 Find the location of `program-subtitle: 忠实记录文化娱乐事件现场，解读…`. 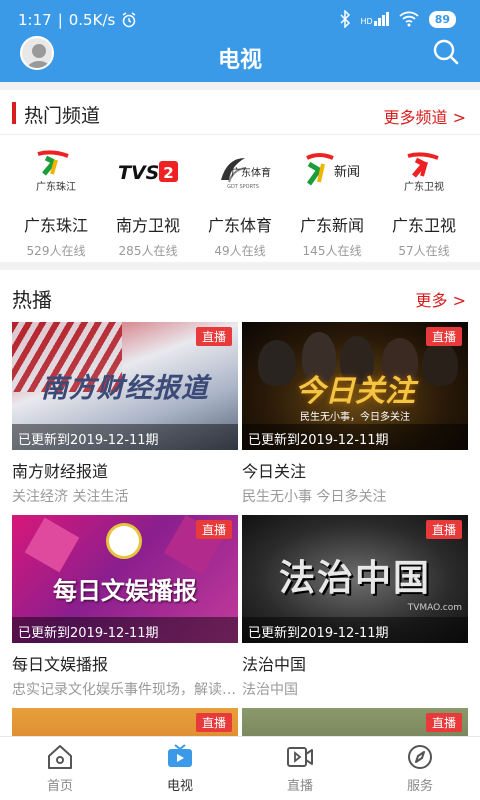

program-subtitle: 忠实记录文化娱乐事件现场，解读… is located at coordinates (124, 690).